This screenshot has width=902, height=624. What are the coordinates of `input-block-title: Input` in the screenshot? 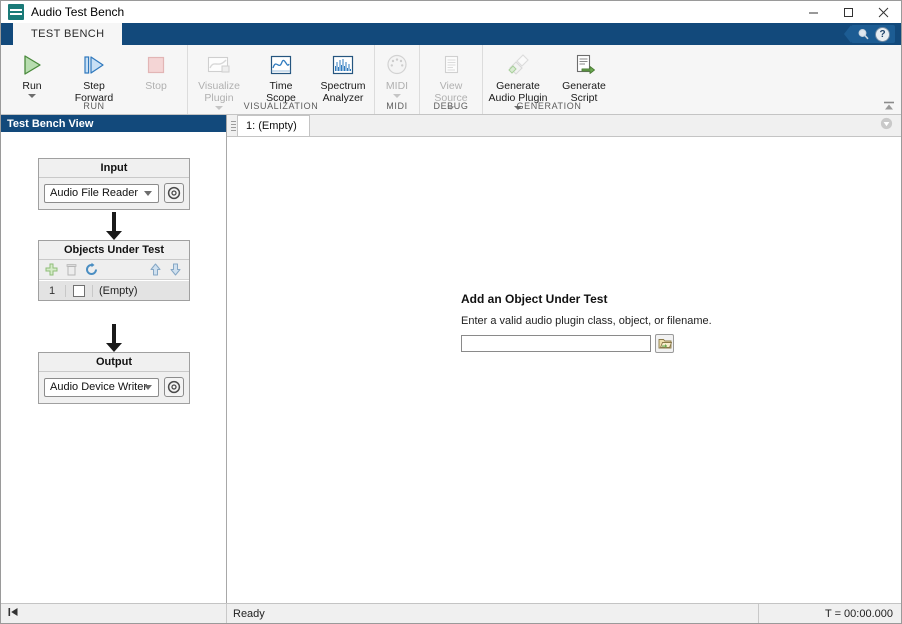 It's located at (114, 168).